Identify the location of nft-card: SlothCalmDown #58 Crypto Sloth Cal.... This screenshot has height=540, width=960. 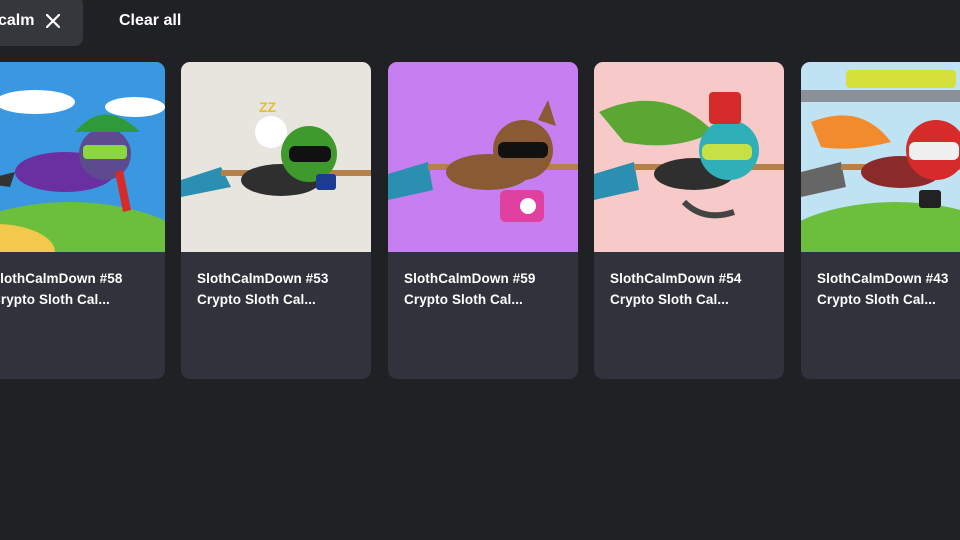
(82, 220).